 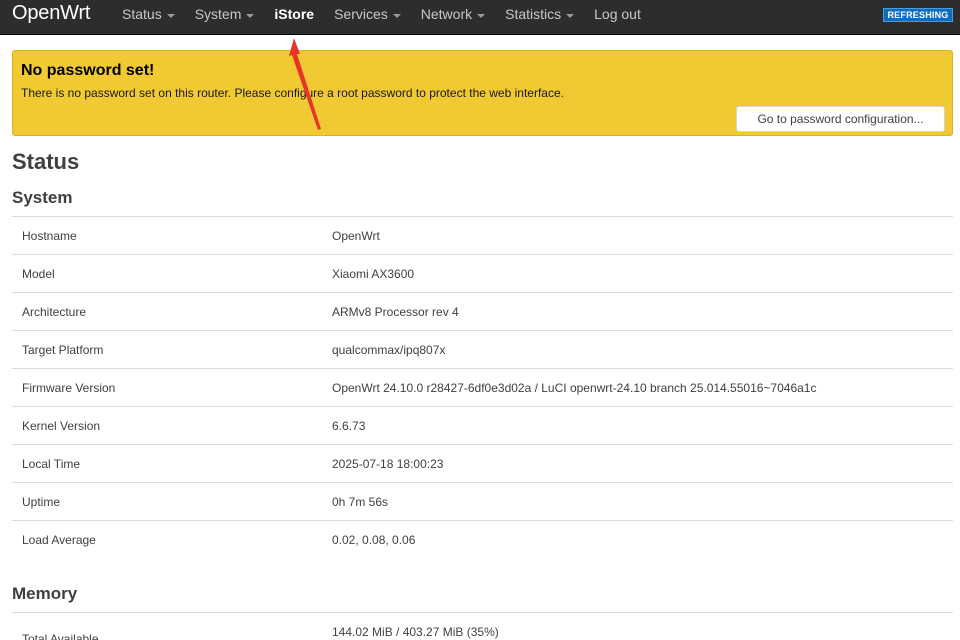 What do you see at coordinates (482, 539) in the screenshot?
I see `table-row: Load Average 0.02, 0.08, 0.06` at bounding box center [482, 539].